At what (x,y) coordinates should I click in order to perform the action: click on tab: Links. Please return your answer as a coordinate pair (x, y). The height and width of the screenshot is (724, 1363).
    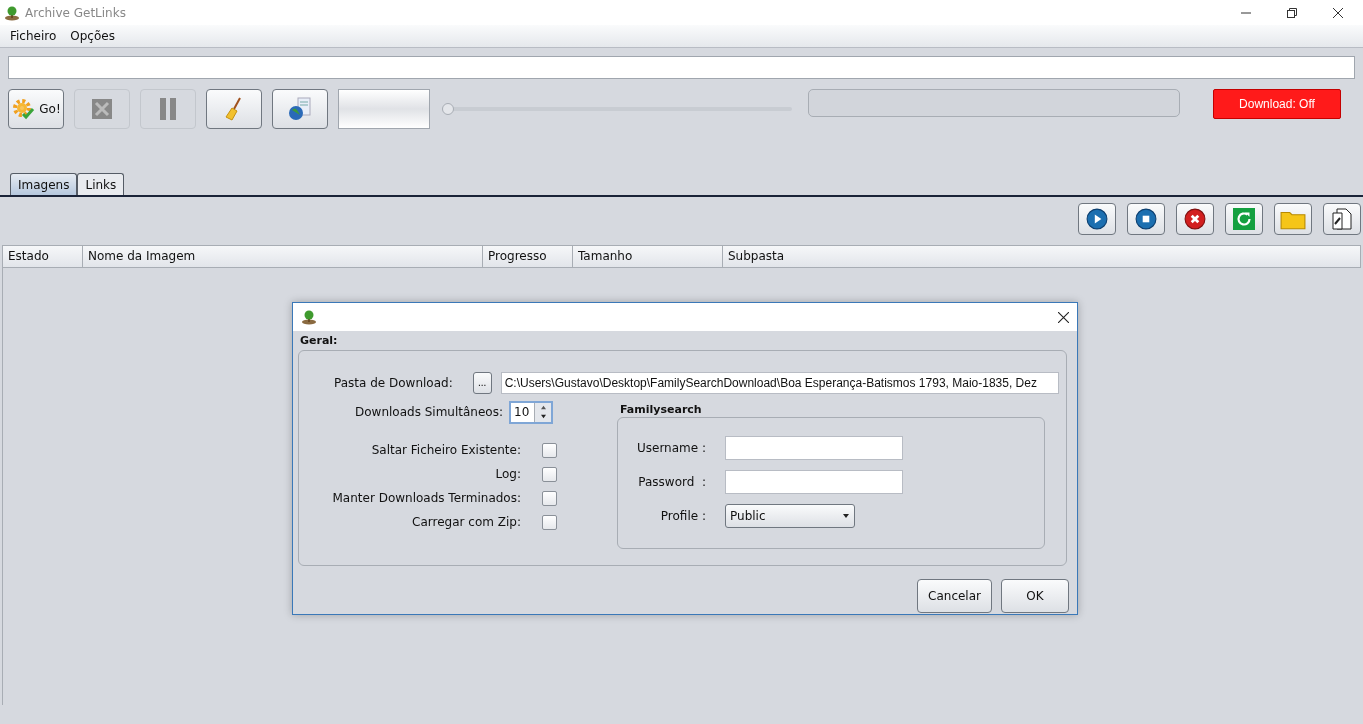
    Looking at the image, I should click on (101, 184).